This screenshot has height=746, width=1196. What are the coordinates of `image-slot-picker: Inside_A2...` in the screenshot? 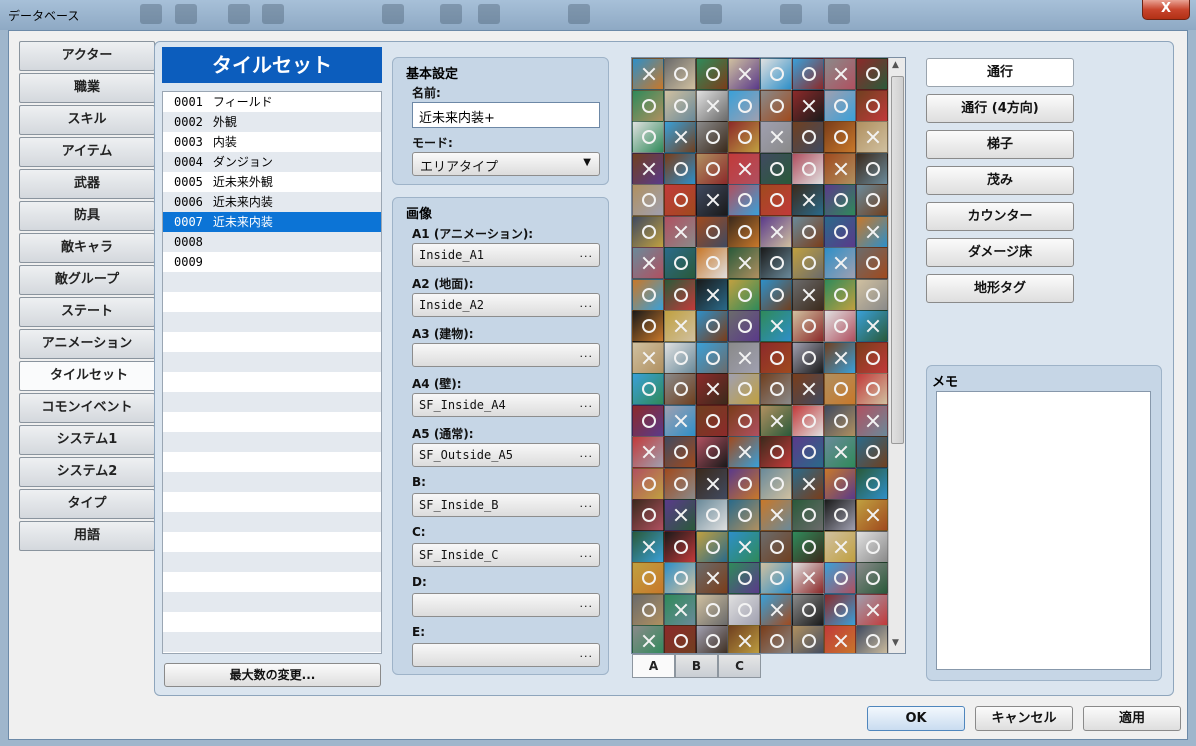 It's located at (506, 305).